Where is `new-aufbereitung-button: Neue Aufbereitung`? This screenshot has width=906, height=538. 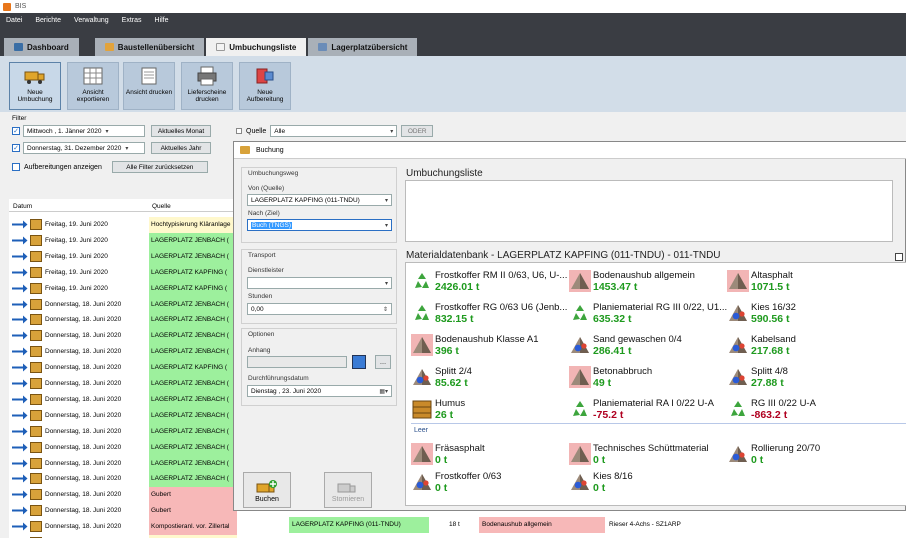
new-aufbereitung-button: Neue Aufbereitung is located at coordinates (265, 86).